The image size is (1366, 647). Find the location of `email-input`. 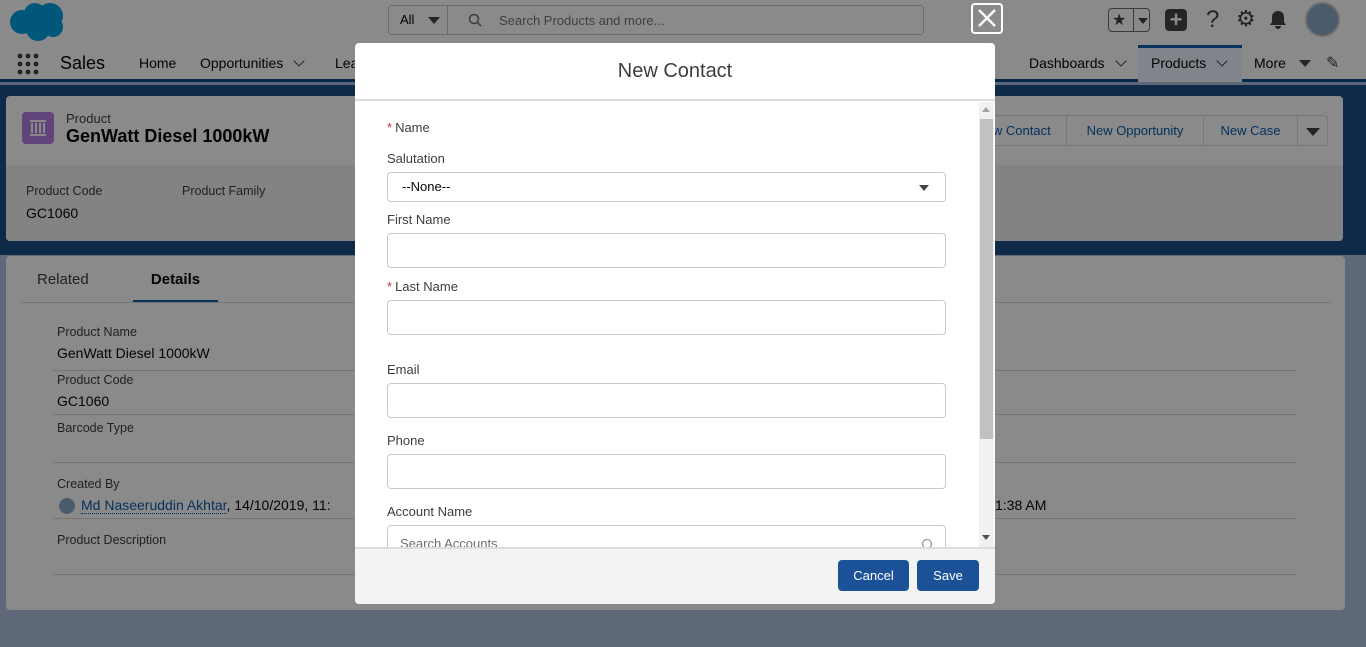

email-input is located at coordinates (666, 400).